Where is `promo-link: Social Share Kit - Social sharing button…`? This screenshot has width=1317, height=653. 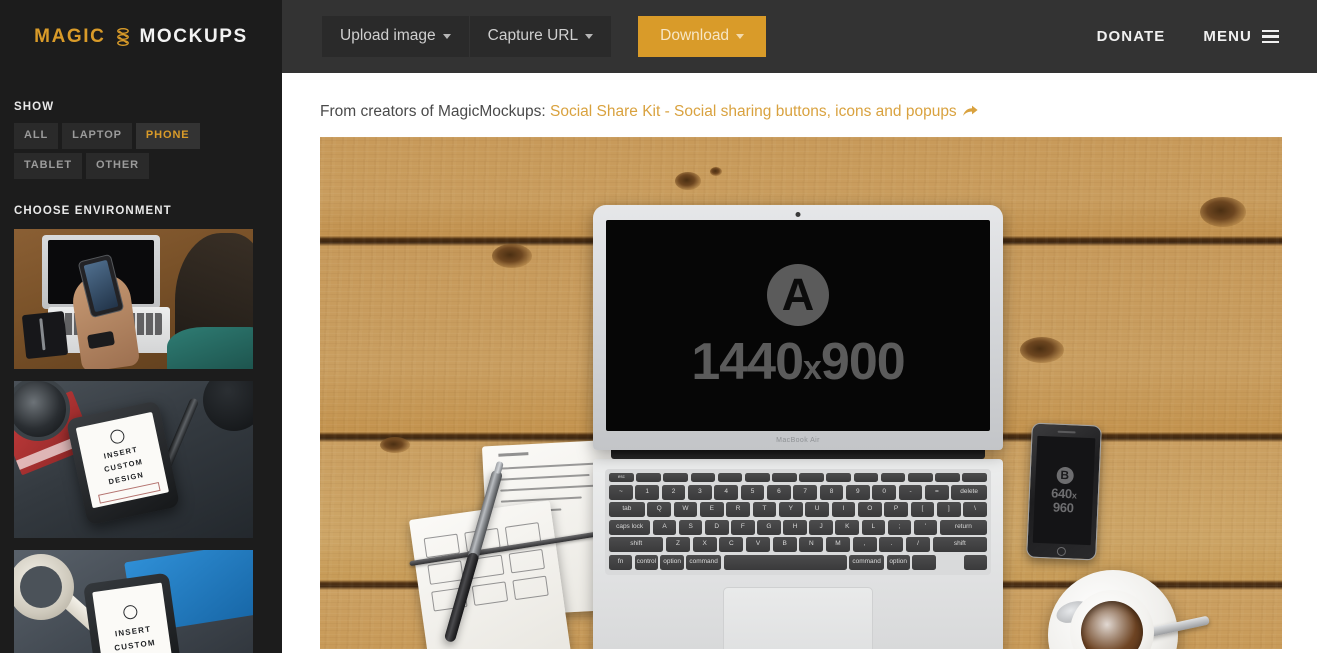 promo-link: Social Share Kit - Social sharing button… is located at coordinates (764, 111).